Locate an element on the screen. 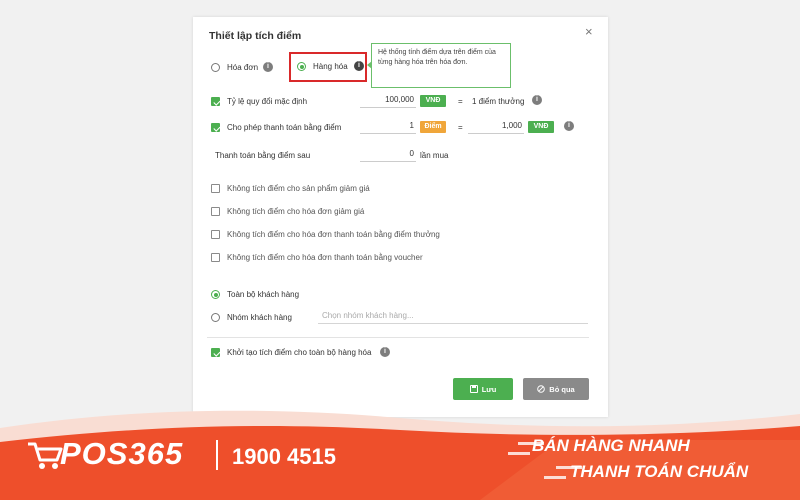 The image size is (800, 500). pay-points-label: Cho phép thanh toán bằng điểm is located at coordinates (284, 127).